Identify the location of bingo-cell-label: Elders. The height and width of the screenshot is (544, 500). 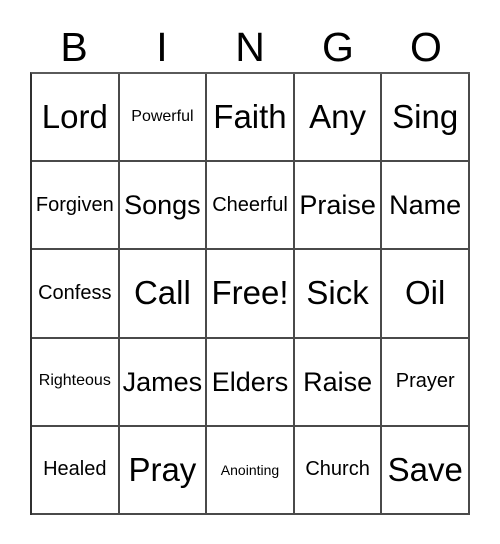
(250, 381).